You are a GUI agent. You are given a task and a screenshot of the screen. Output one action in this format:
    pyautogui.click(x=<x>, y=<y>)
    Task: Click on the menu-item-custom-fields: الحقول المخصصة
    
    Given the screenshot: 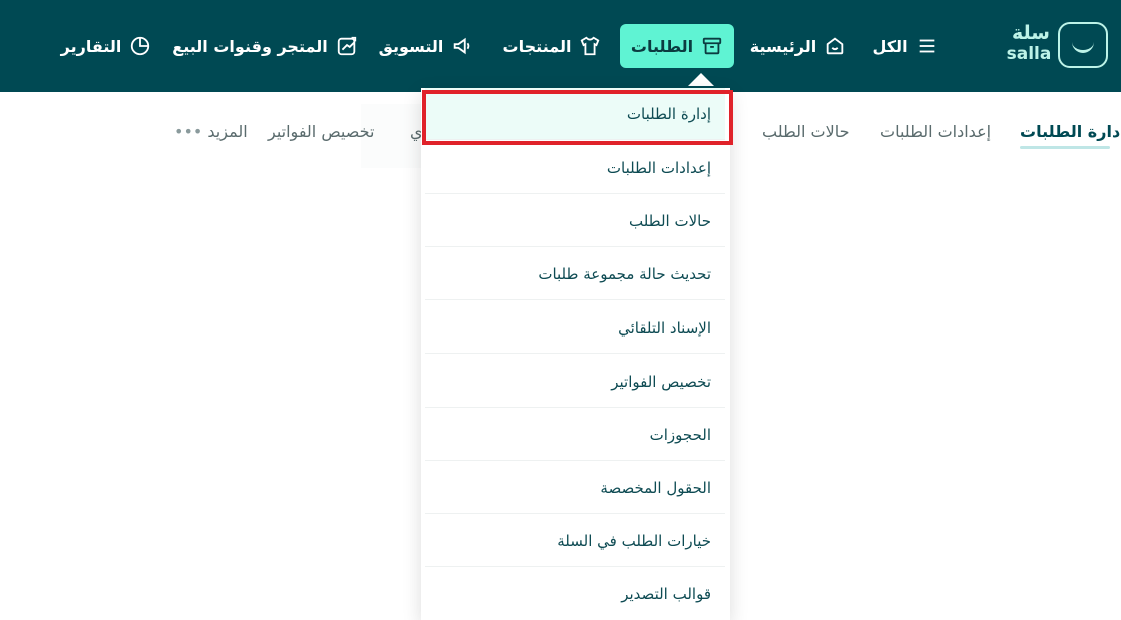 What is the action you would take?
    pyautogui.click(x=575, y=488)
    